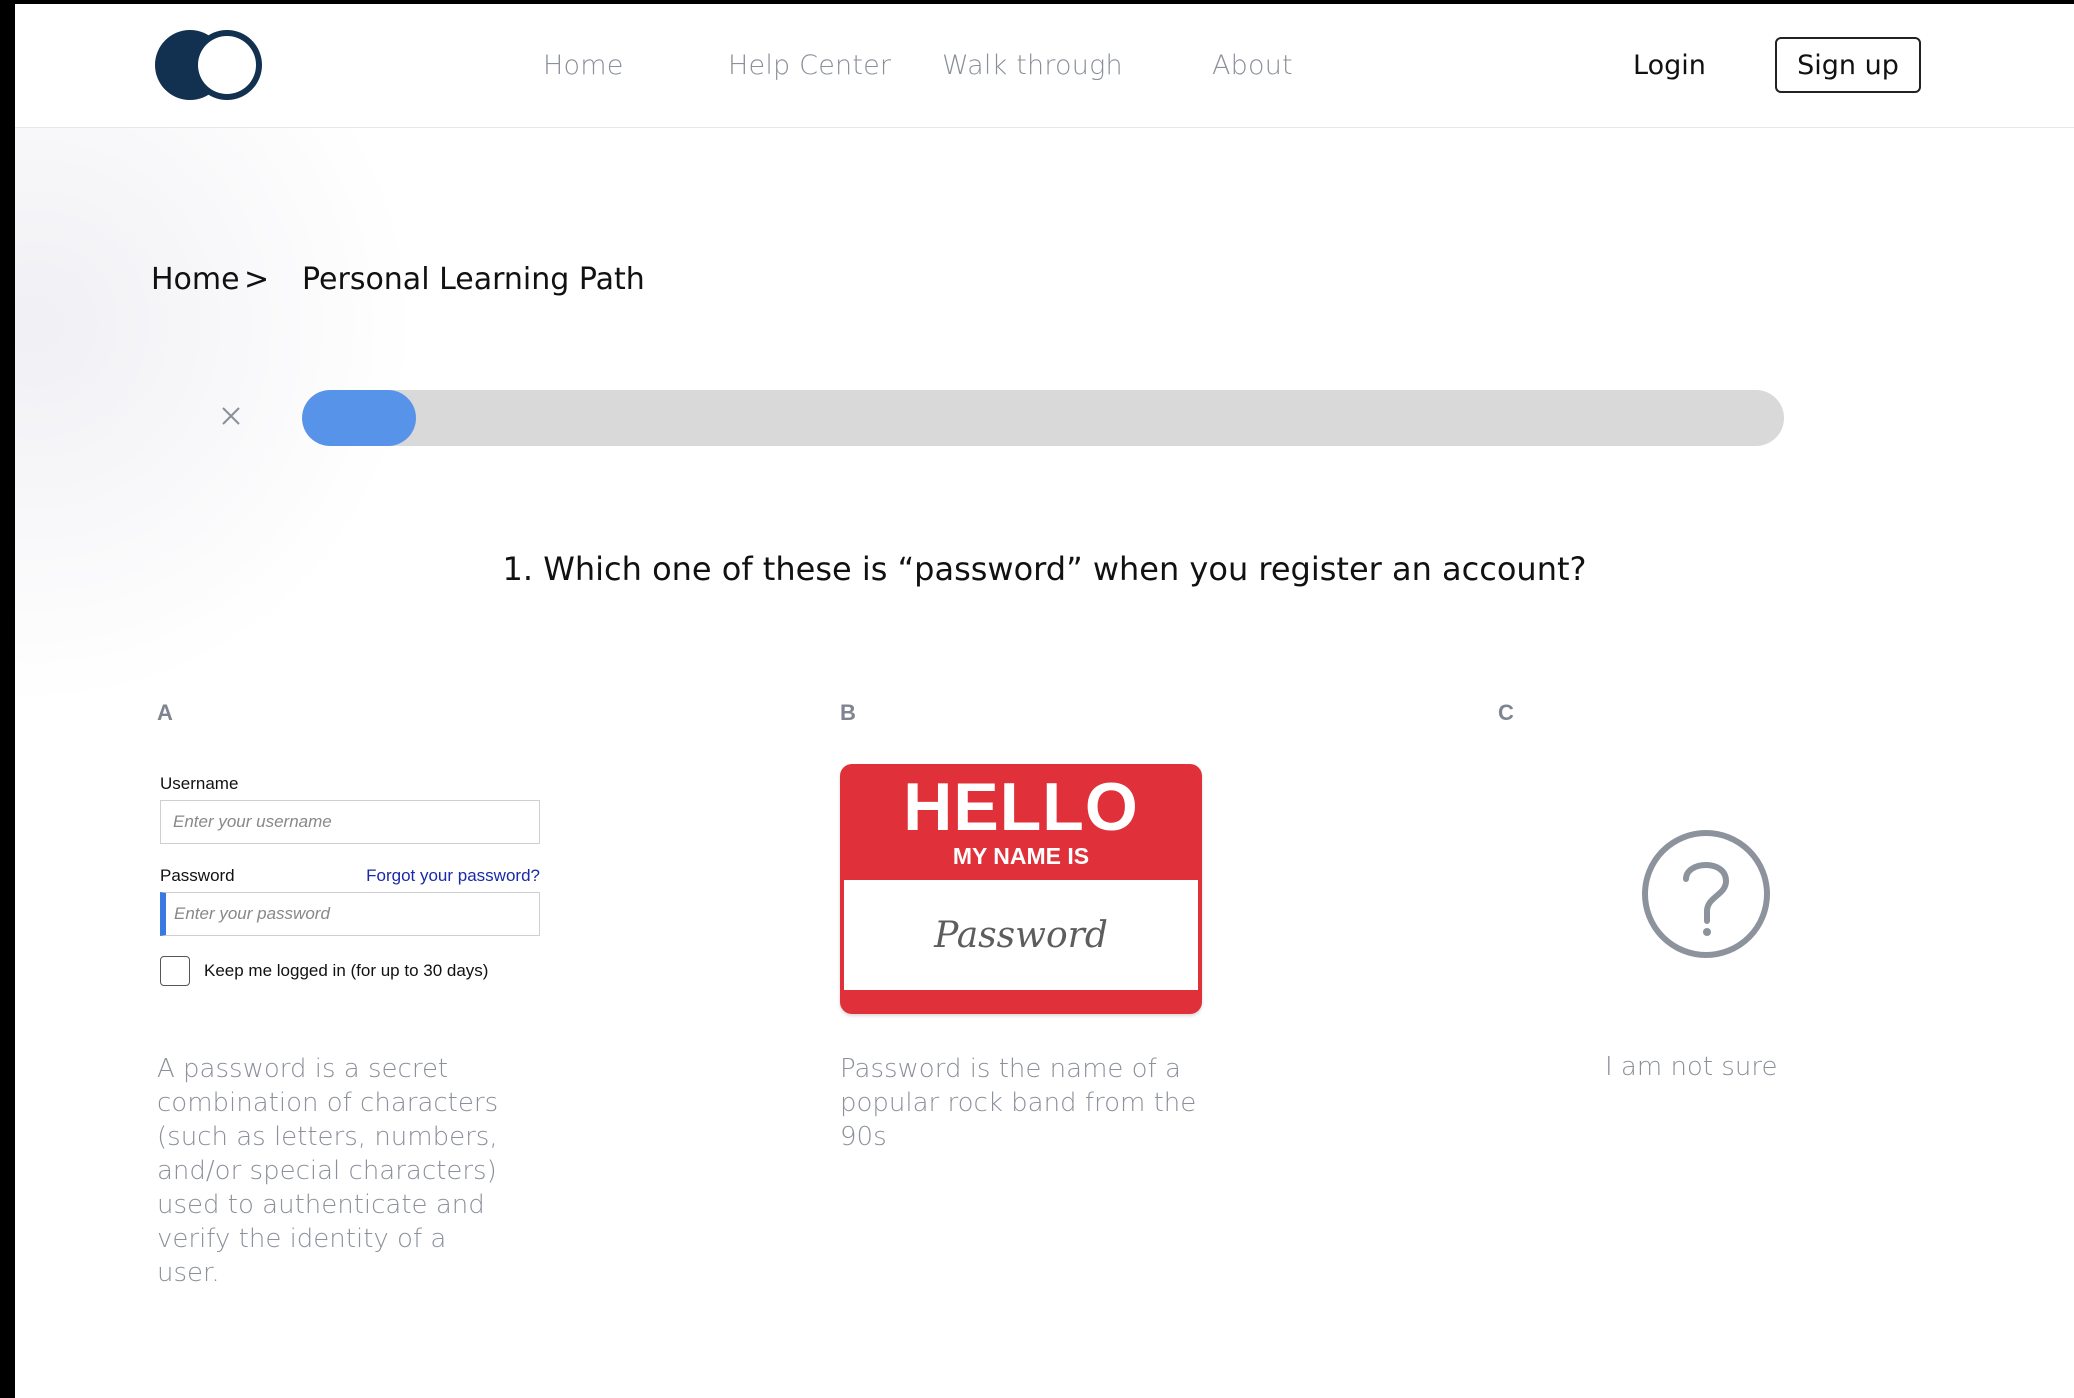 The height and width of the screenshot is (1398, 2074). What do you see at coordinates (1021, 807) in the screenshot?
I see `tag-hello: HELLO` at bounding box center [1021, 807].